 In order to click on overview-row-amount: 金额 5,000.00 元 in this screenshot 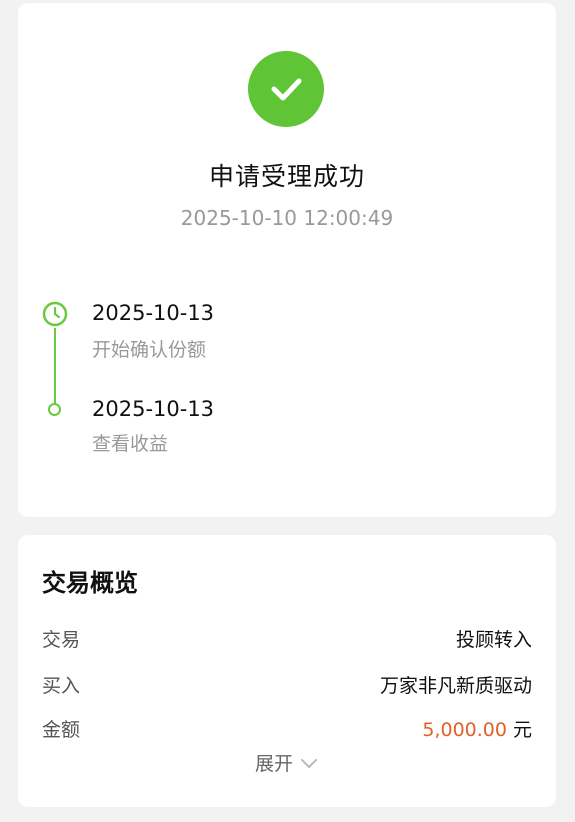, I will do `click(287, 728)`.